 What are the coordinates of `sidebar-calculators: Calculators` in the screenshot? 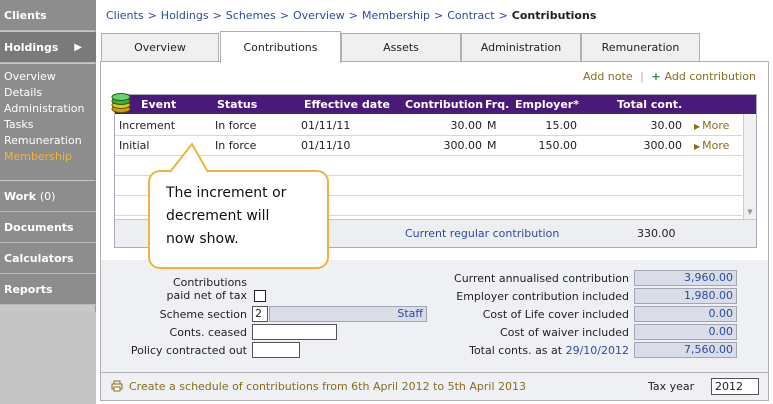 It's located at (48, 258).